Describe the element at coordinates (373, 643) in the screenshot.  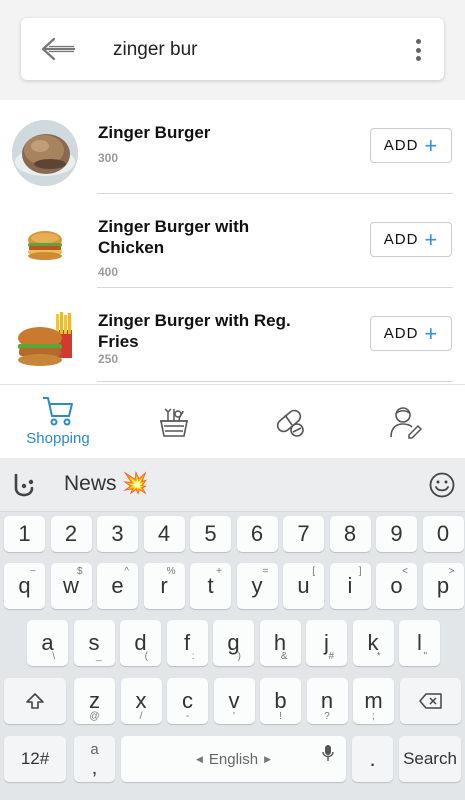
I see `key-k: k *` at that location.